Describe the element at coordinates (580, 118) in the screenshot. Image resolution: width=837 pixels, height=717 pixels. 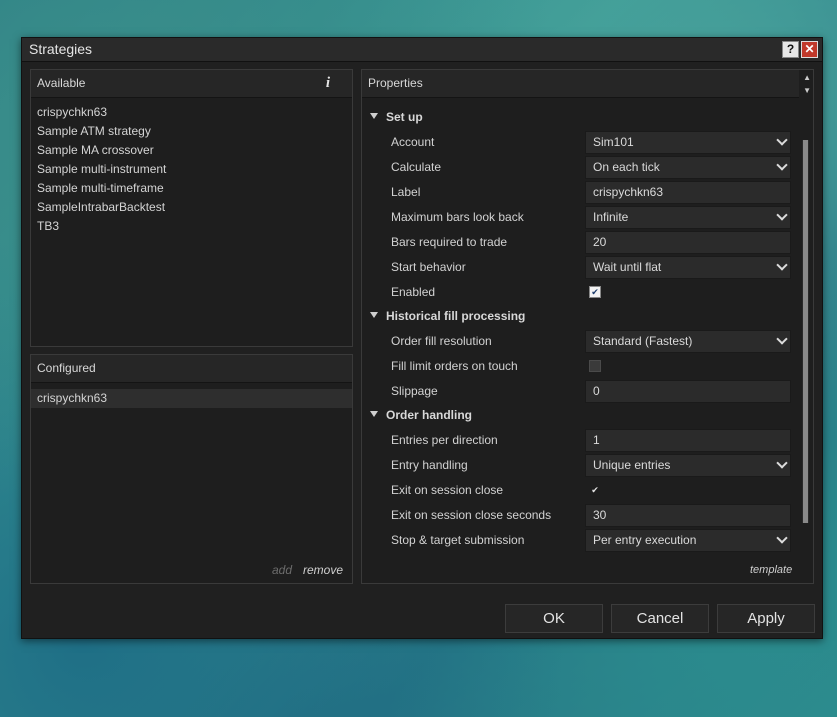
I see `section-set-up: Set up` at that location.